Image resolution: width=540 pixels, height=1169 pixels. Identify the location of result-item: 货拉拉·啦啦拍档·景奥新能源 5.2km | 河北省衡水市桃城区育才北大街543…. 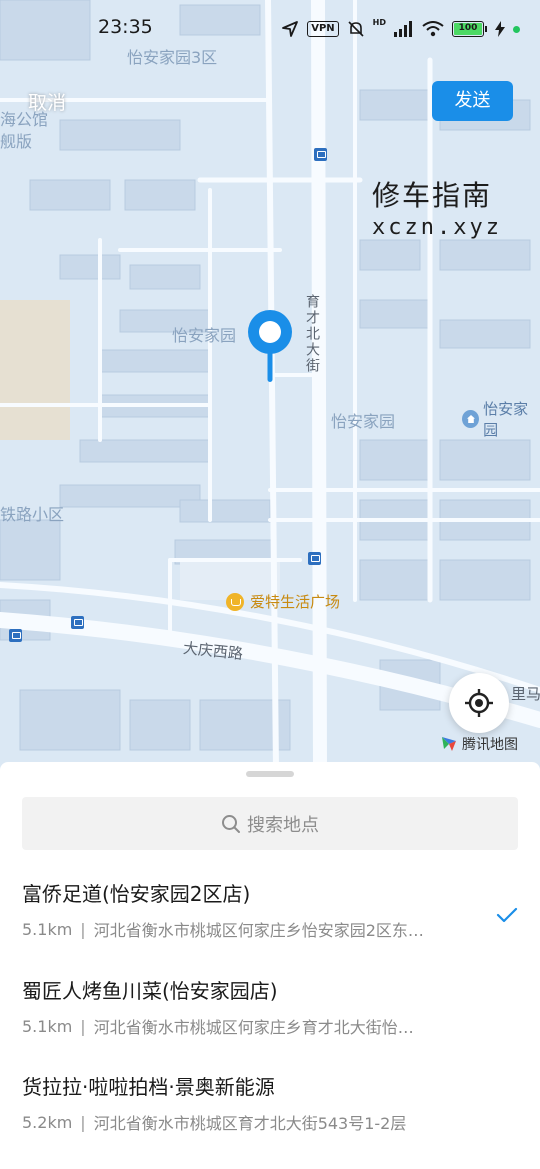
(270, 1118).